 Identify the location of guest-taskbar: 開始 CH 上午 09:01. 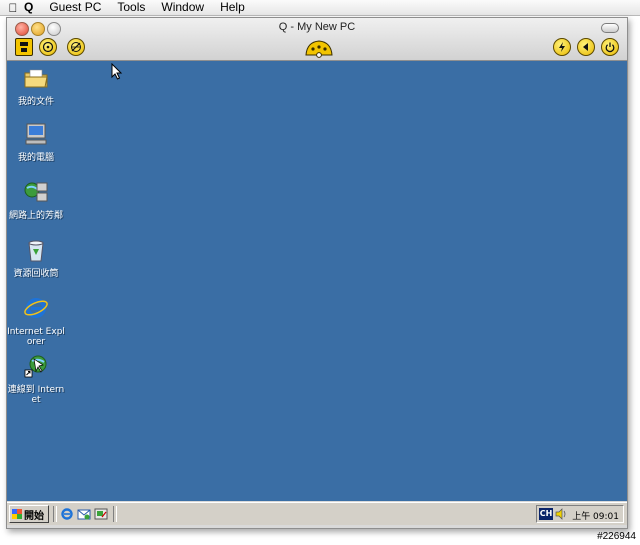
(317, 513).